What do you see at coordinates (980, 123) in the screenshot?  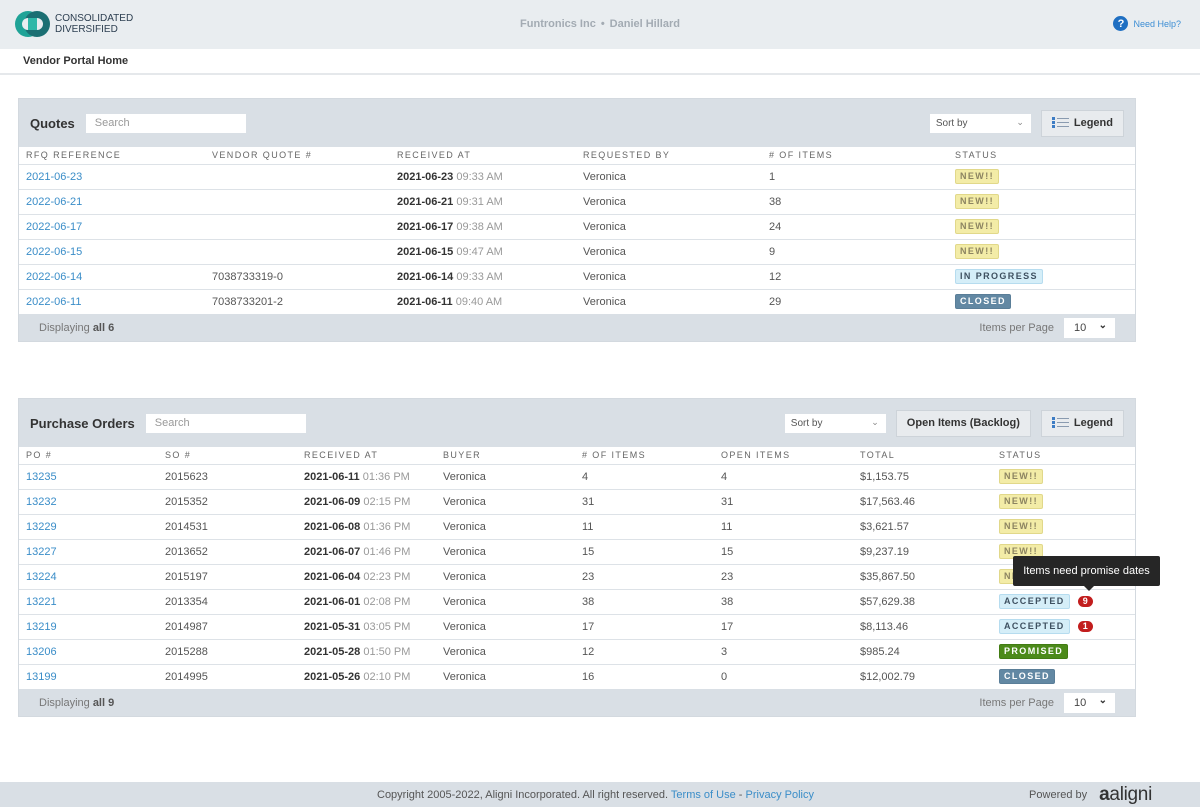 I see `quotes-sort-select: Sort by ⌄` at bounding box center [980, 123].